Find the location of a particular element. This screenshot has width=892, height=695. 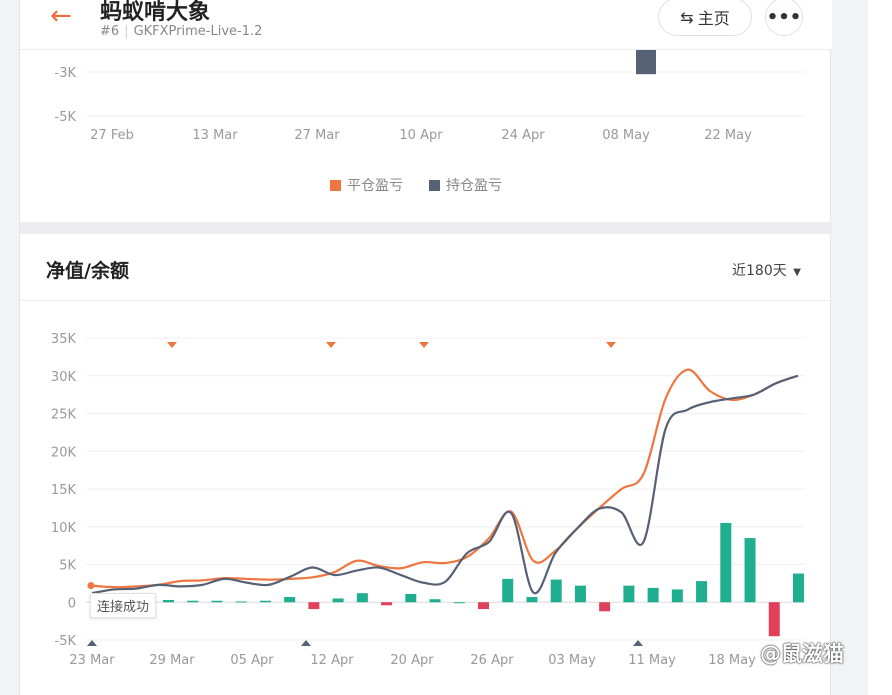

legend-label-closed: 平仓盈亏 is located at coordinates (375, 186).